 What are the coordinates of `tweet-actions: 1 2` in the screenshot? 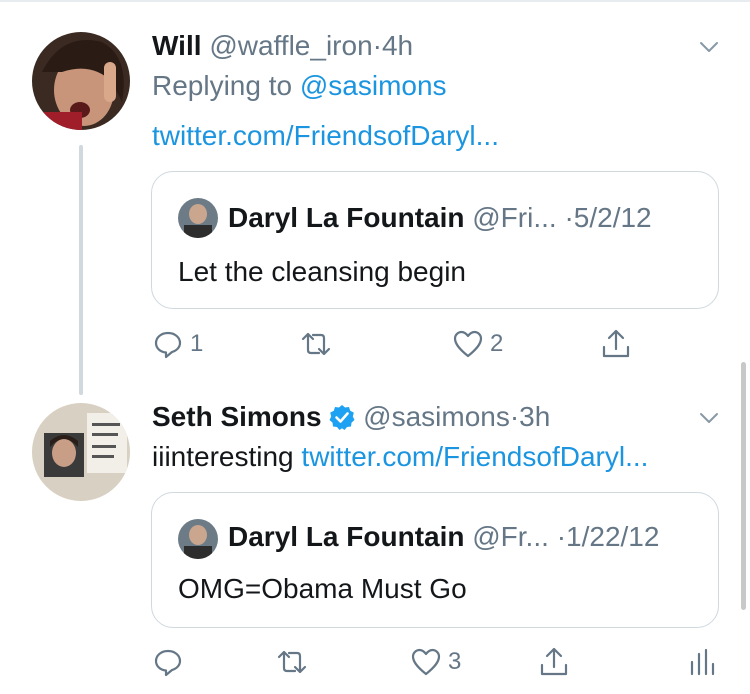 It's located at (432, 344).